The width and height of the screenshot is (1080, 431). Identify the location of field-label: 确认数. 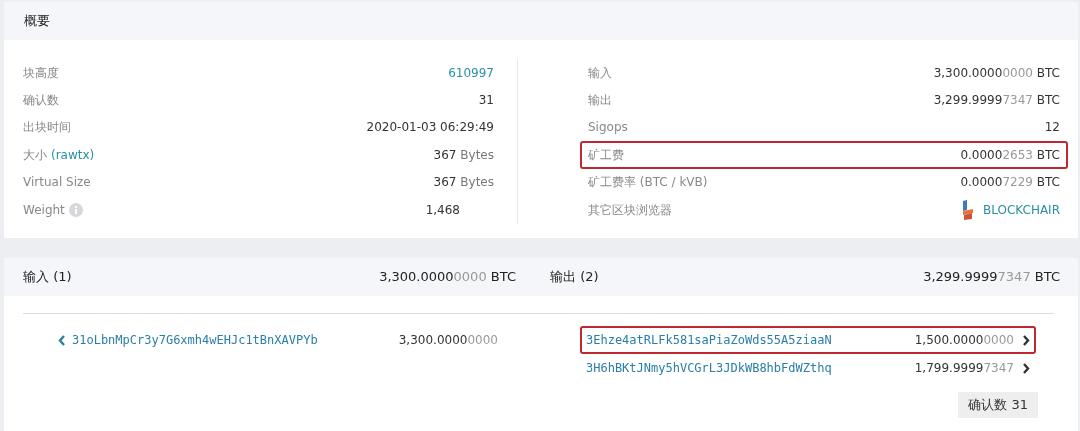
(41, 101).